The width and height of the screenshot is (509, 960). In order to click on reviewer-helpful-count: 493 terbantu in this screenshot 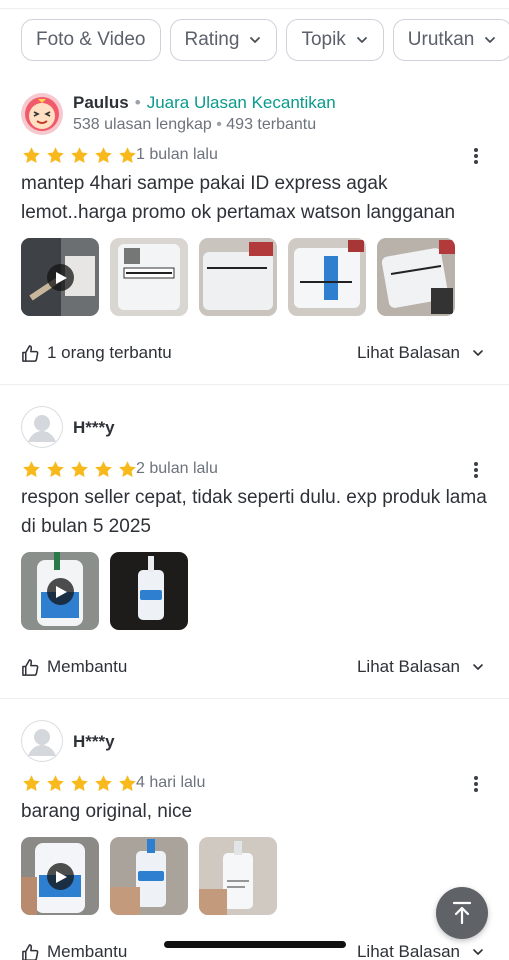, I will do `click(271, 124)`.